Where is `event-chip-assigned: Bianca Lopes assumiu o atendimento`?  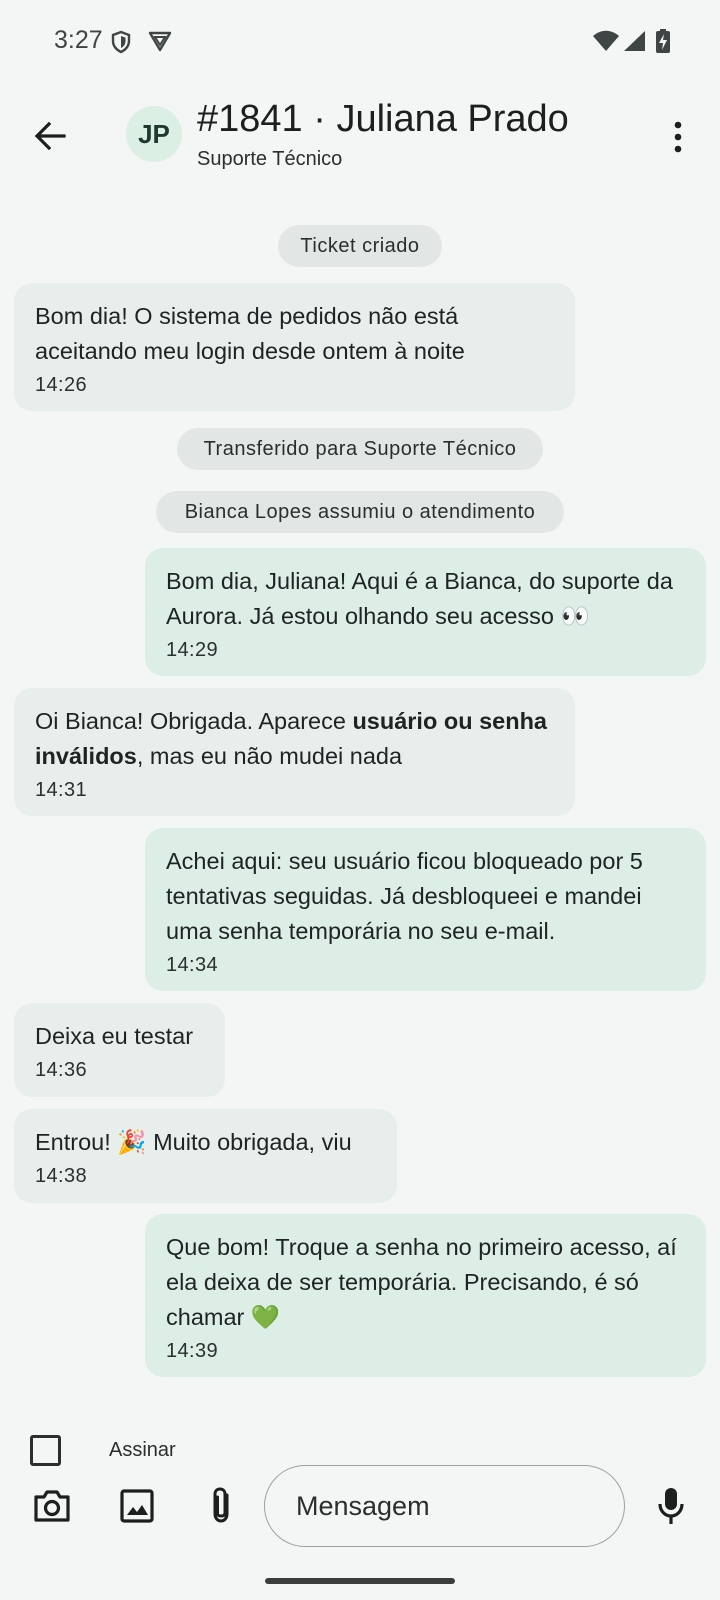
event-chip-assigned: Bianca Lopes assumiu o atendimento is located at coordinates (360, 512).